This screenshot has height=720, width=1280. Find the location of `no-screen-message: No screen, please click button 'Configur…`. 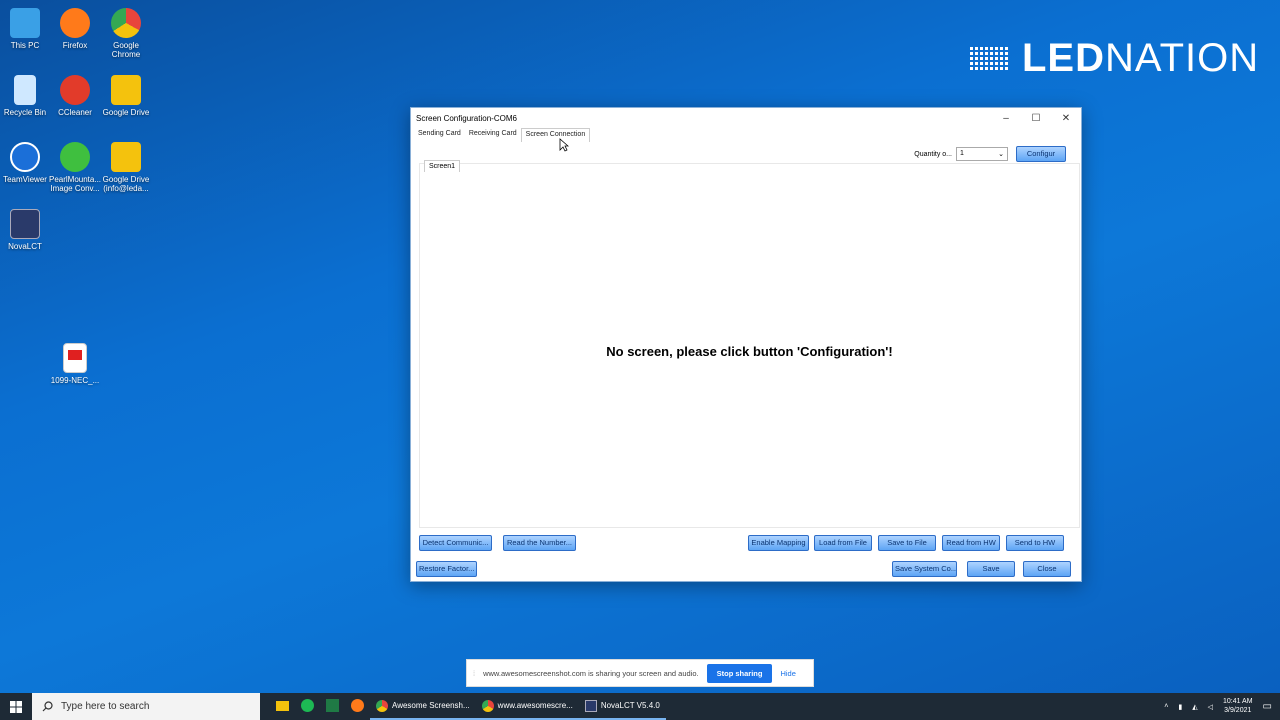

no-screen-message: No screen, please click button 'Configur… is located at coordinates (749, 351).